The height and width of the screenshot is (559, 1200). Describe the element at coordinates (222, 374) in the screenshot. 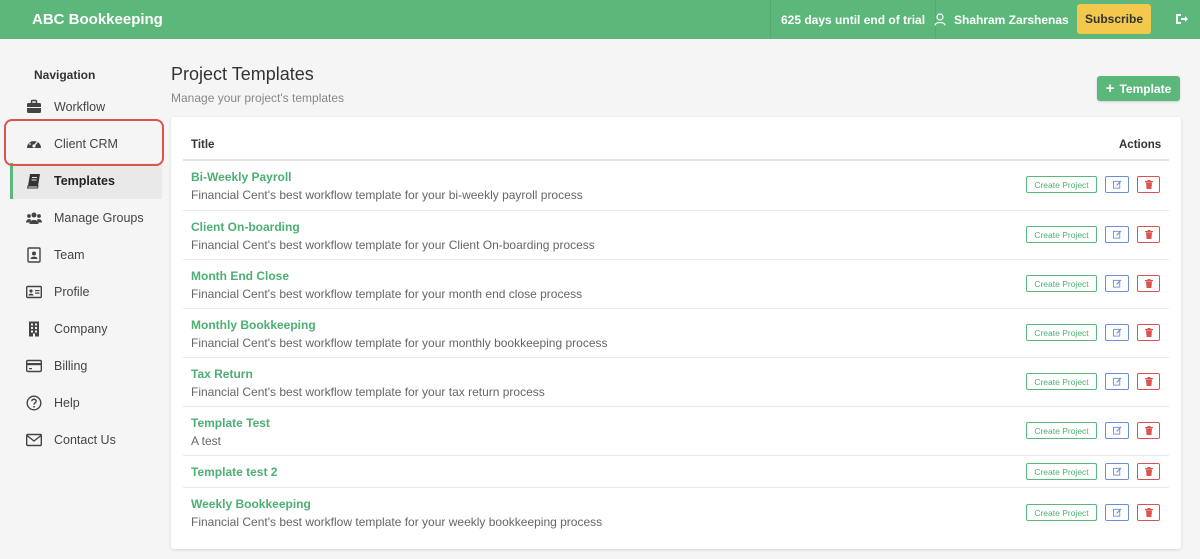

I see `template-name-link: Tax Return` at that location.